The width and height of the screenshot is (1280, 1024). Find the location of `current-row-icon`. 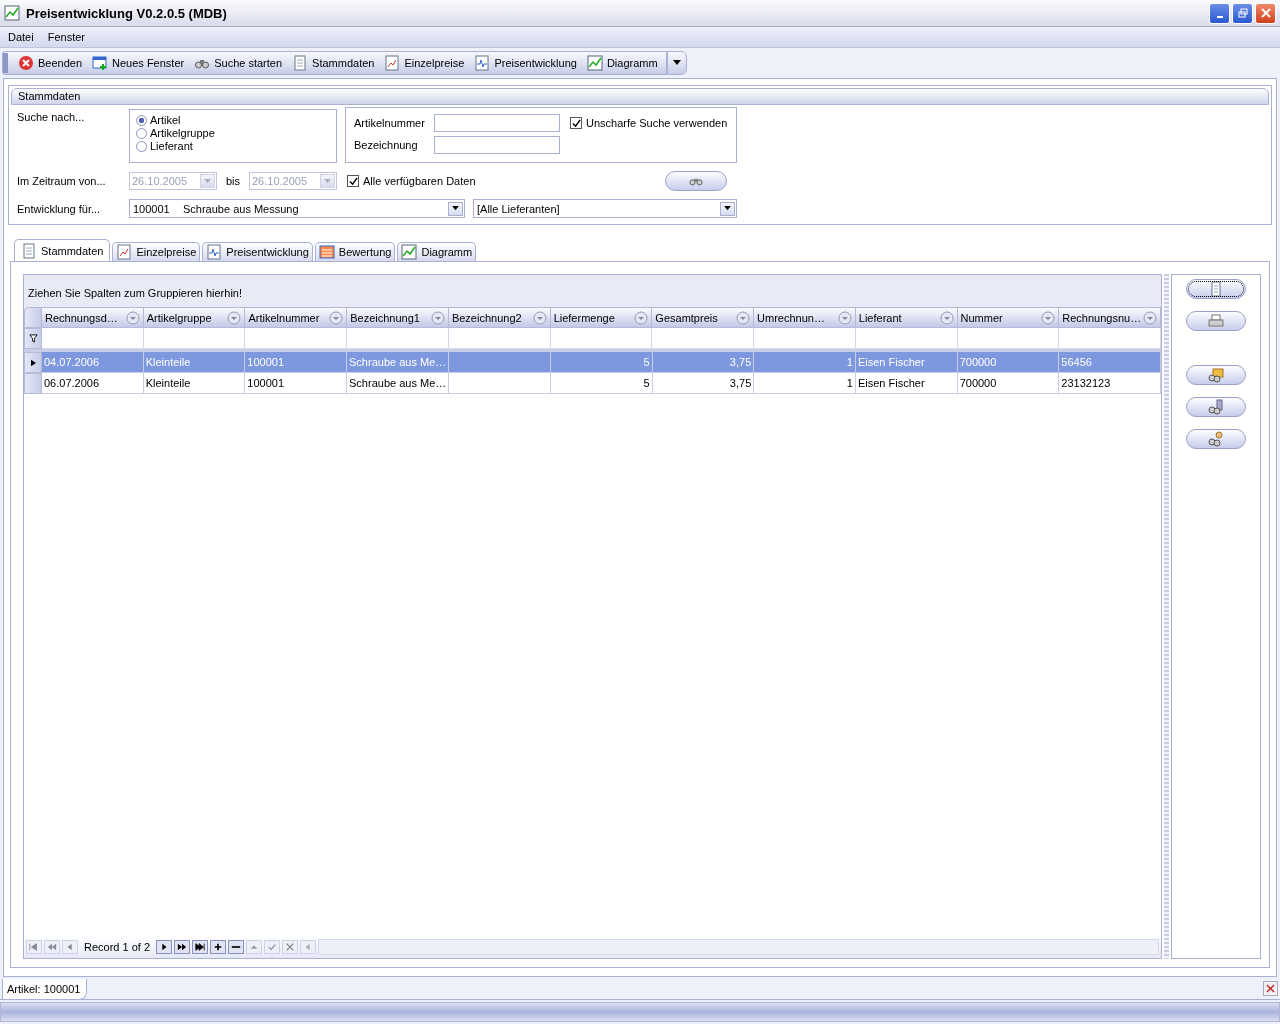

current-row-icon is located at coordinates (33, 362).